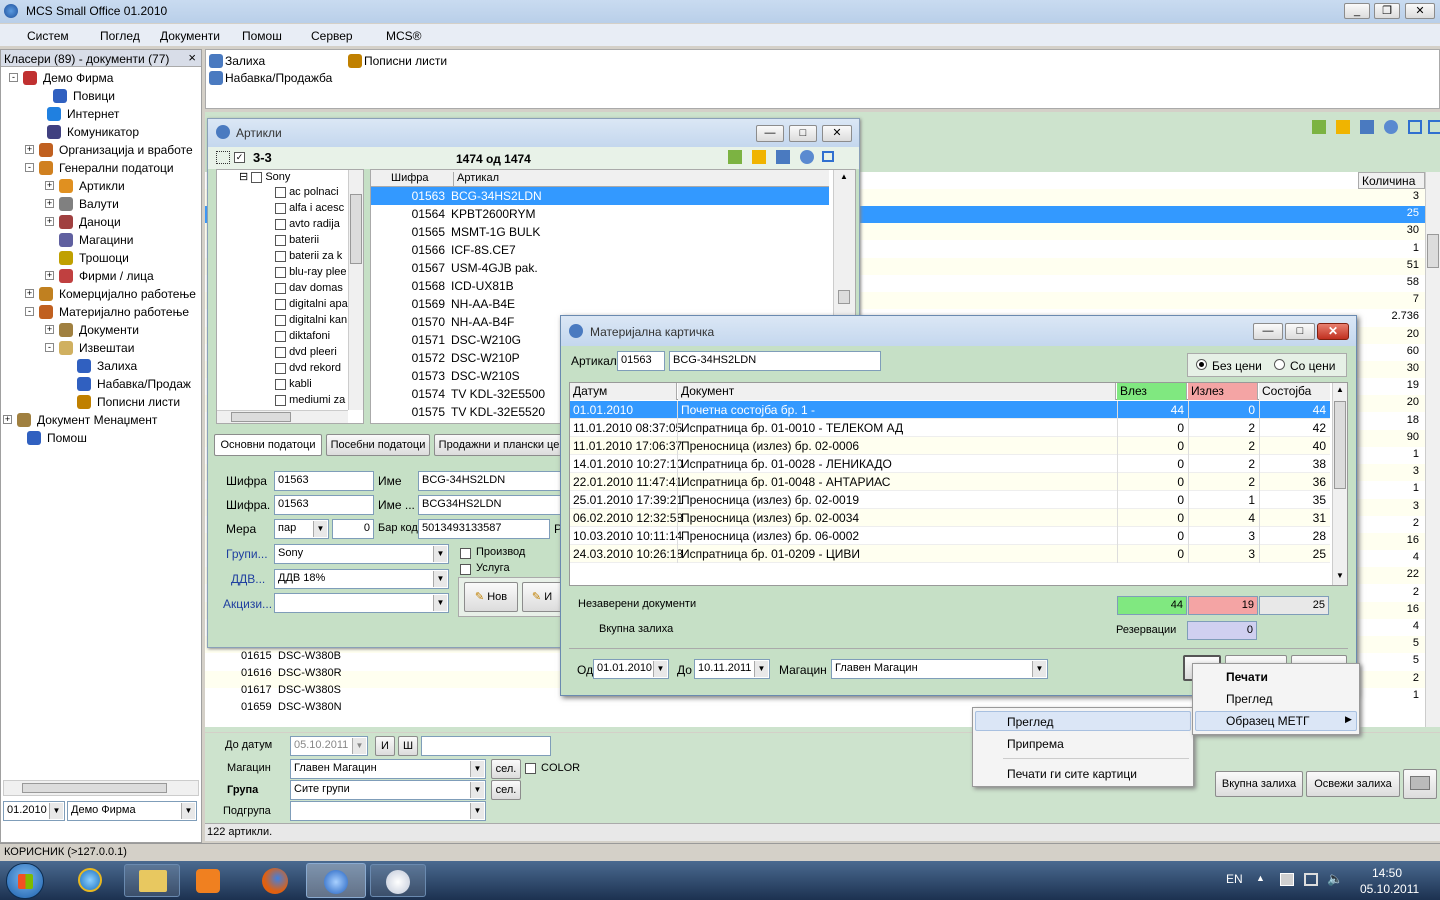  I want to click on menu-pregled1-item: Преглед, so click(1249, 699).